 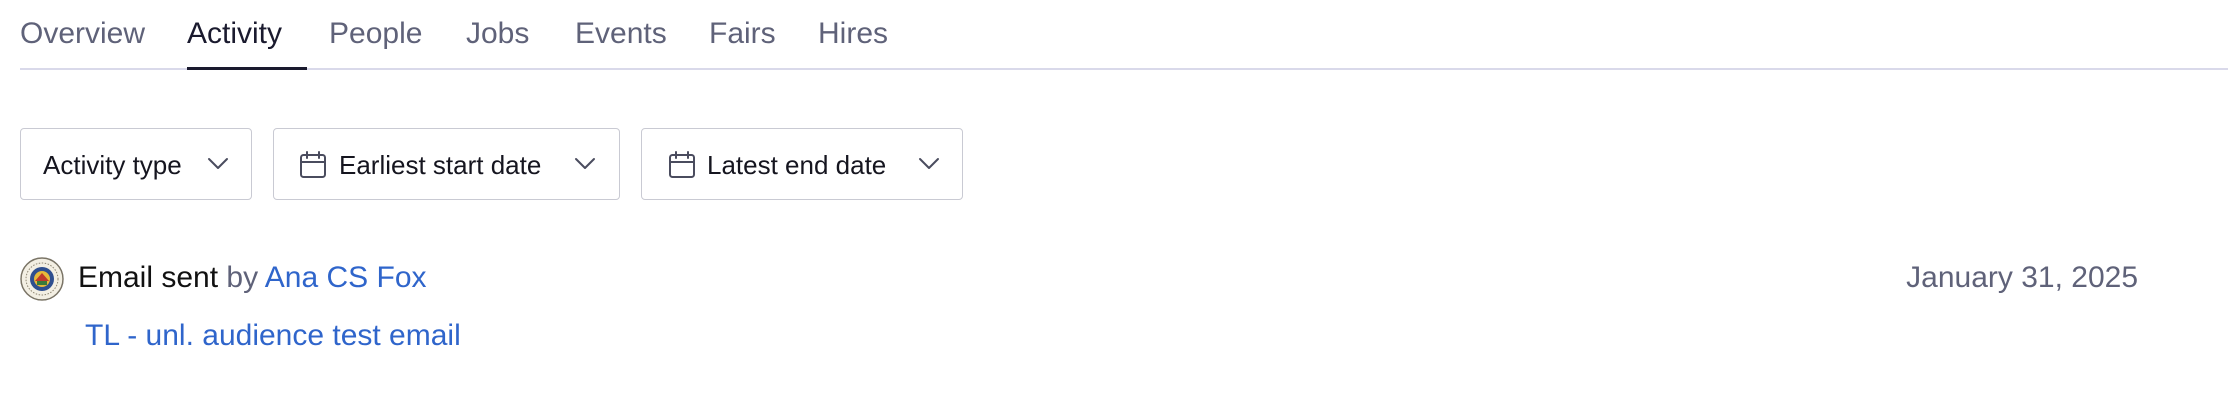 I want to click on activity-title: Email sent by Ana CS Fox, so click(x=252, y=278).